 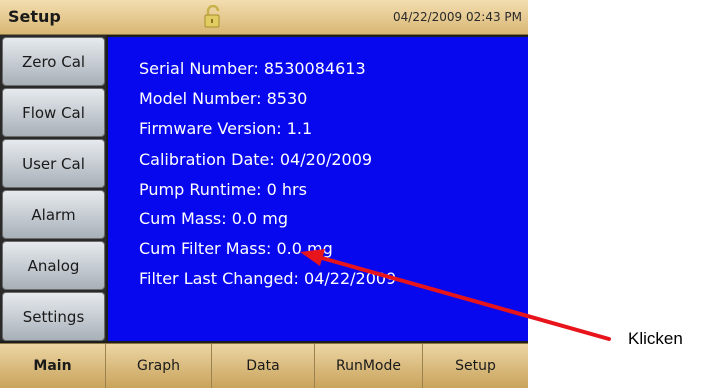 I want to click on calibration-date: Calibration Date: 04/20/2009, so click(x=256, y=159).